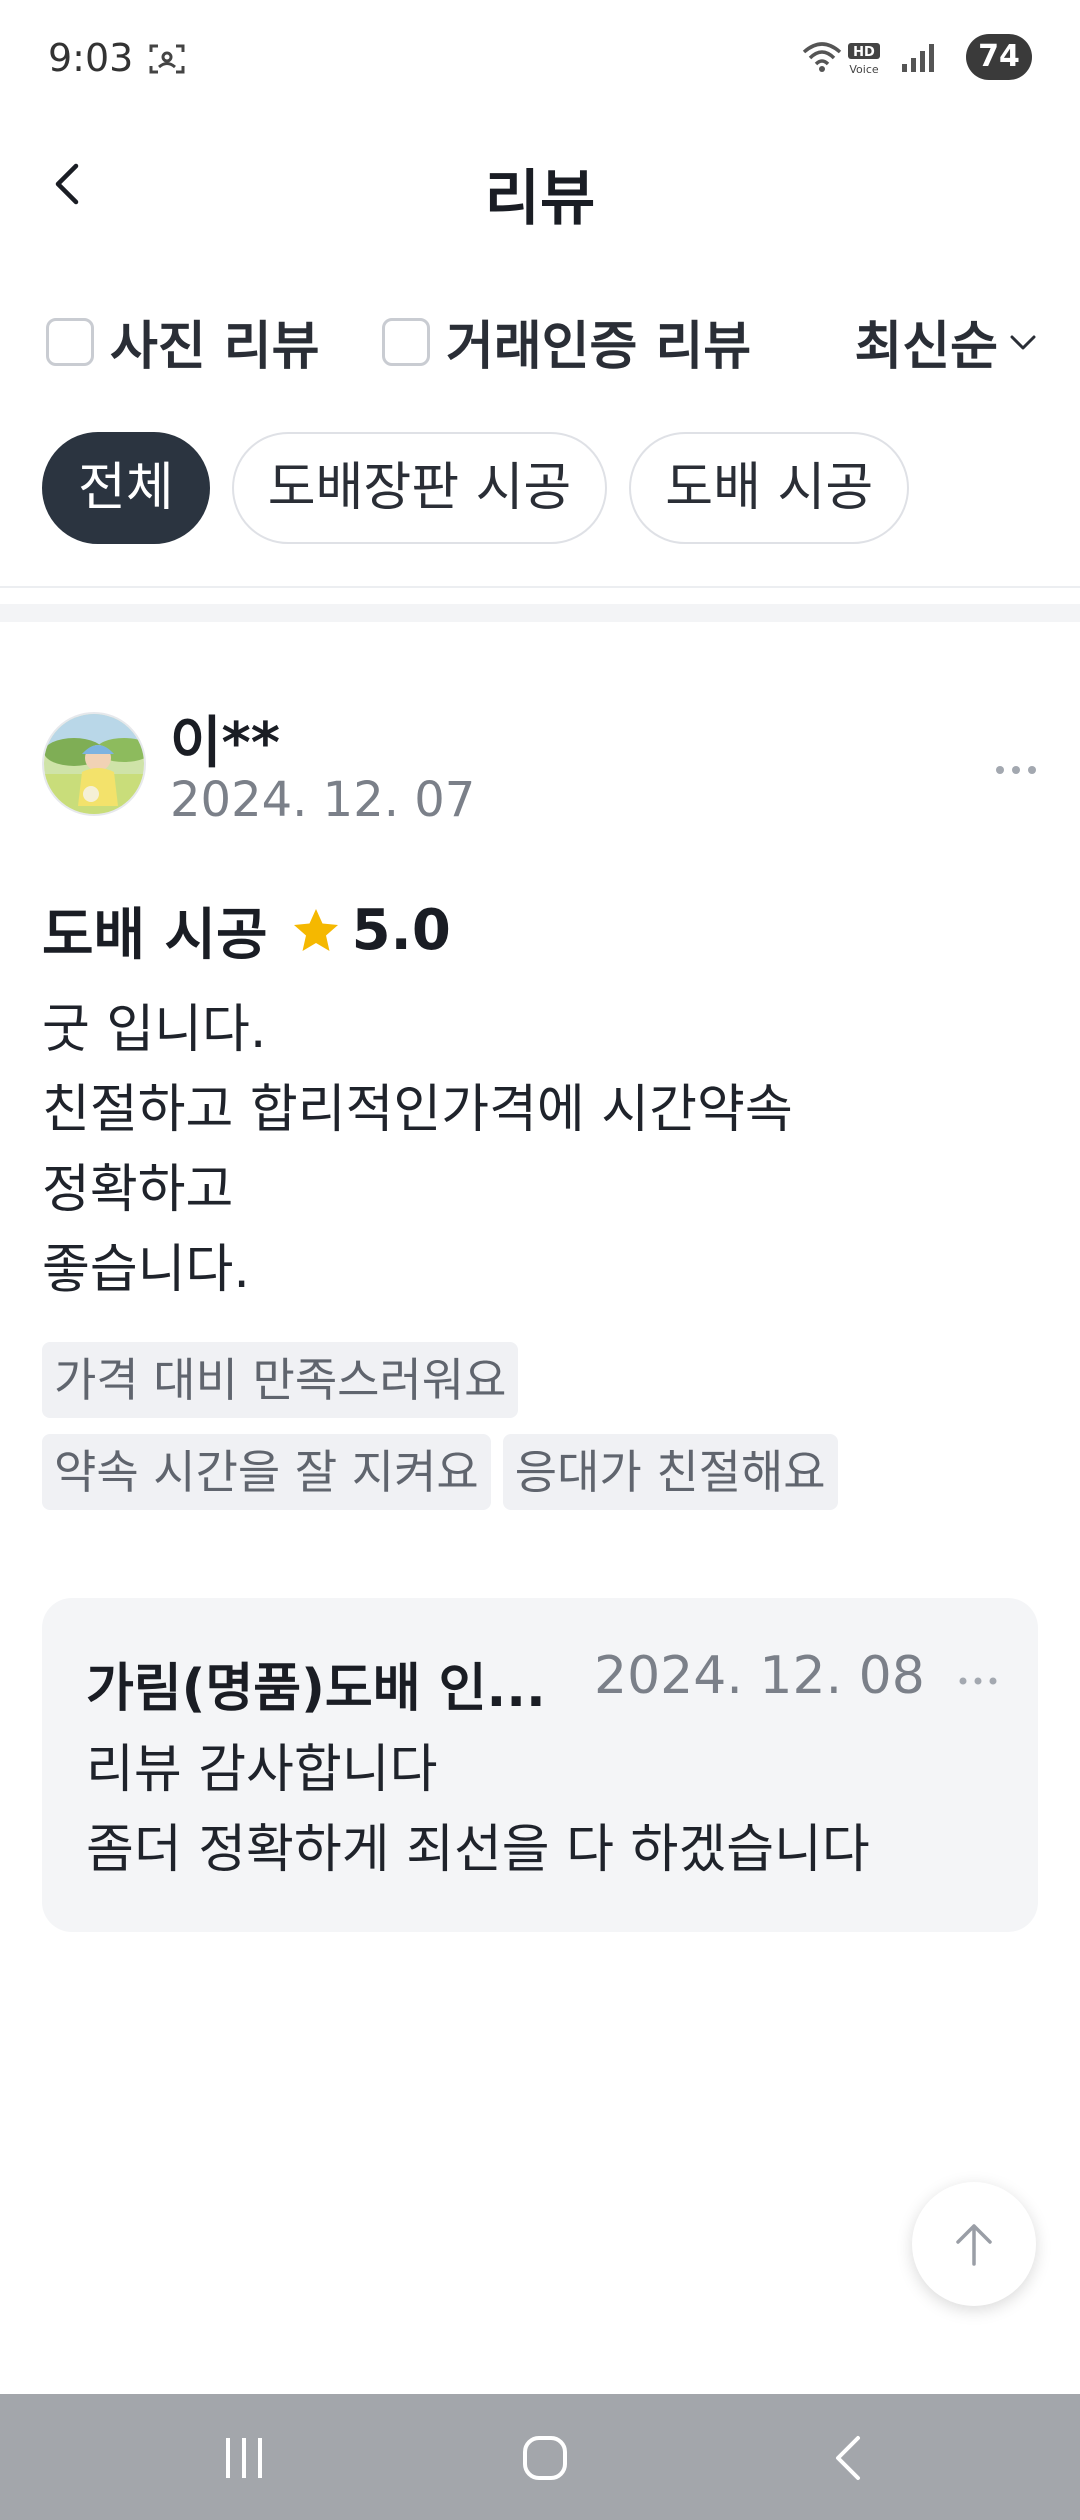 The width and height of the screenshot is (1080, 2520). Describe the element at coordinates (540, 587) in the screenshot. I see `divider` at that location.